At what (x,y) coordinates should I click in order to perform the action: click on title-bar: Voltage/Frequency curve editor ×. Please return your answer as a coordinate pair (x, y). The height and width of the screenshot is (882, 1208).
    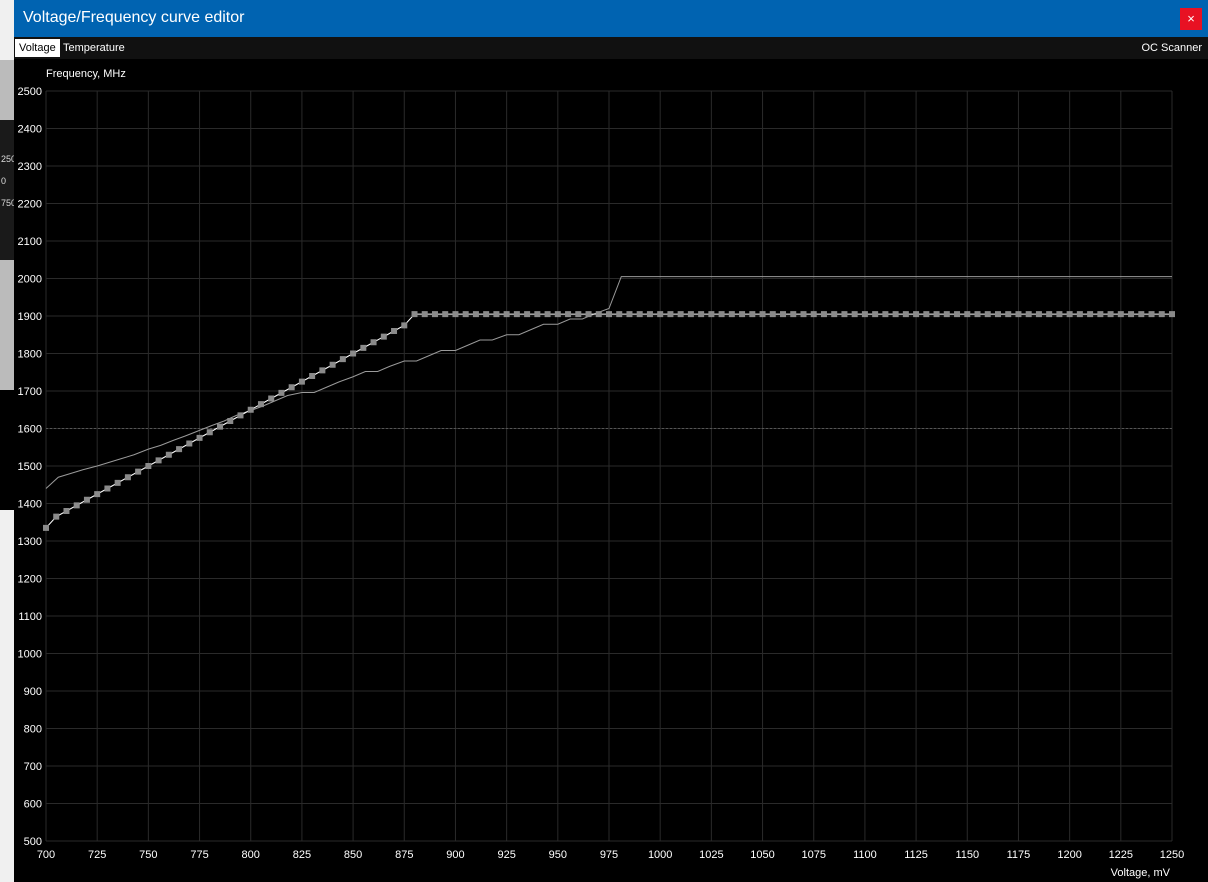
    Looking at the image, I should click on (611, 18).